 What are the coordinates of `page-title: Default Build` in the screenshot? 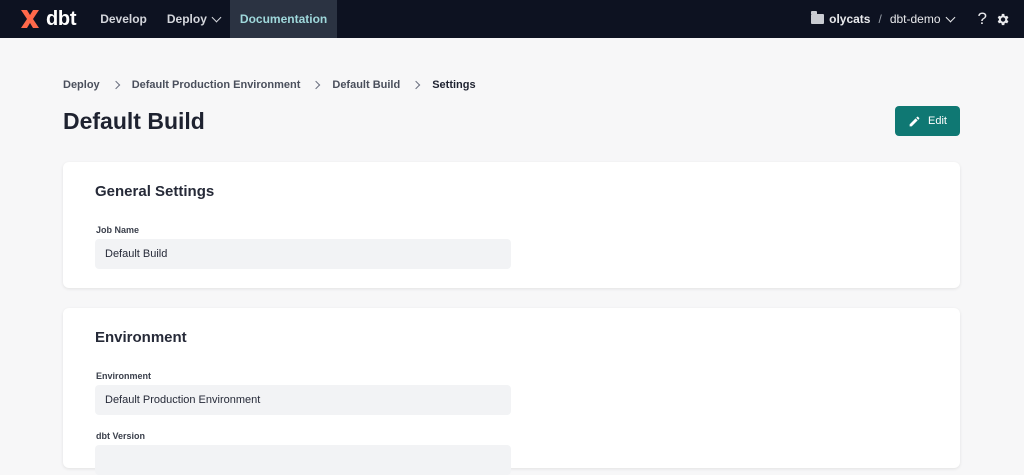 It's located at (134, 121).